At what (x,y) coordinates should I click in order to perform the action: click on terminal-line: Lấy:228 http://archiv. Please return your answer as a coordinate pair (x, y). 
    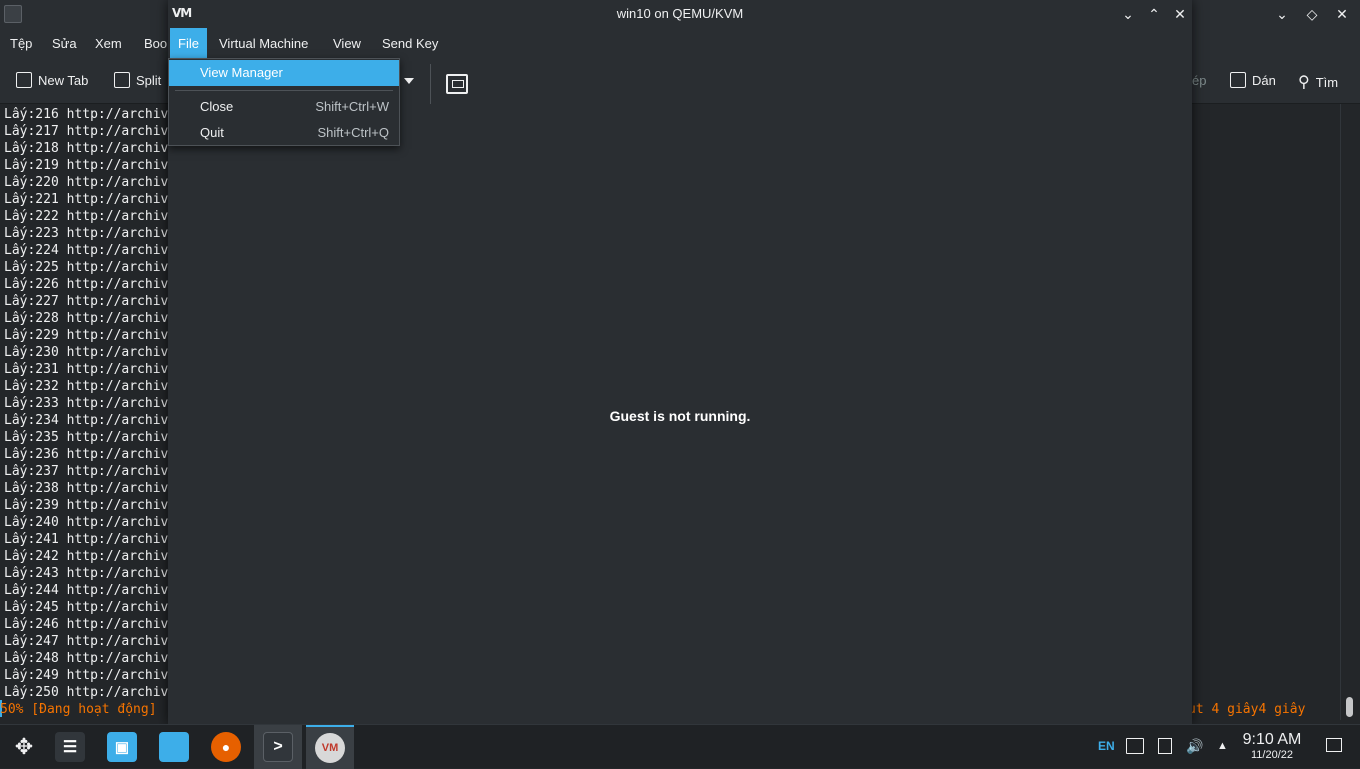
    Looking at the image, I should click on (86, 318).